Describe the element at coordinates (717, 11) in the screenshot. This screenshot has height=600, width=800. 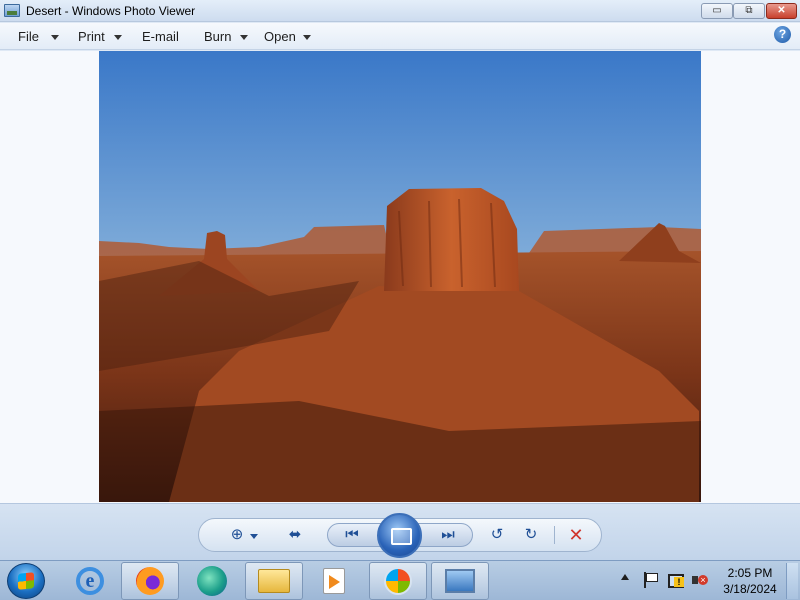
I see `minimize-button: ▭` at that location.